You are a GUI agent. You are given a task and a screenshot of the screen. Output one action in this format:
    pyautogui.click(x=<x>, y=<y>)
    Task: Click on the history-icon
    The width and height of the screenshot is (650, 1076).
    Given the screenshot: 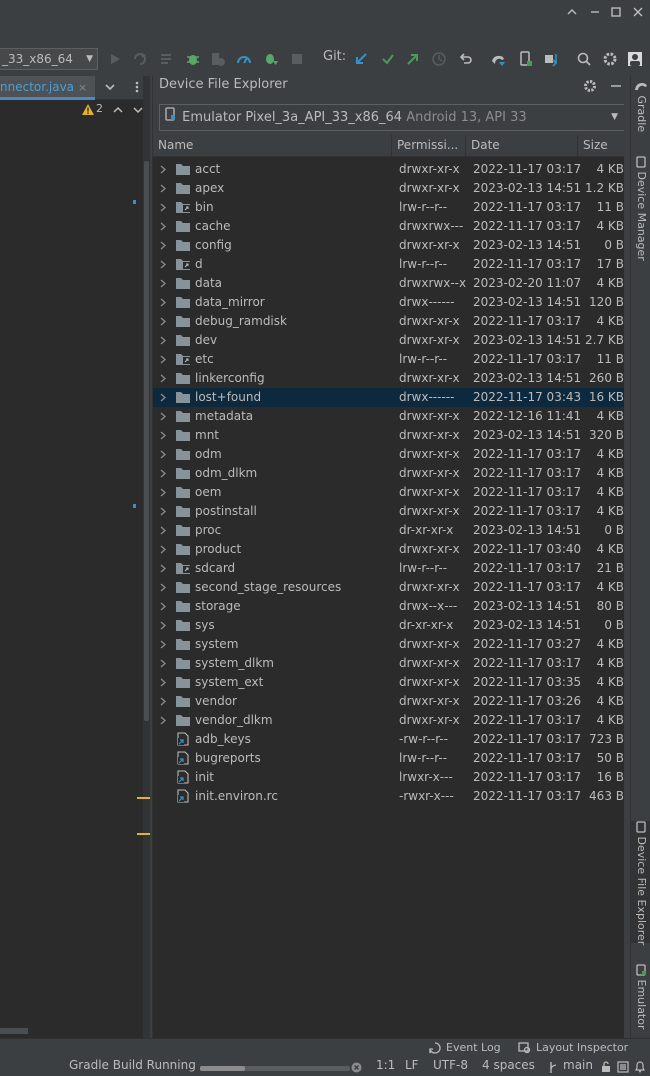 What is the action you would take?
    pyautogui.click(x=439, y=59)
    